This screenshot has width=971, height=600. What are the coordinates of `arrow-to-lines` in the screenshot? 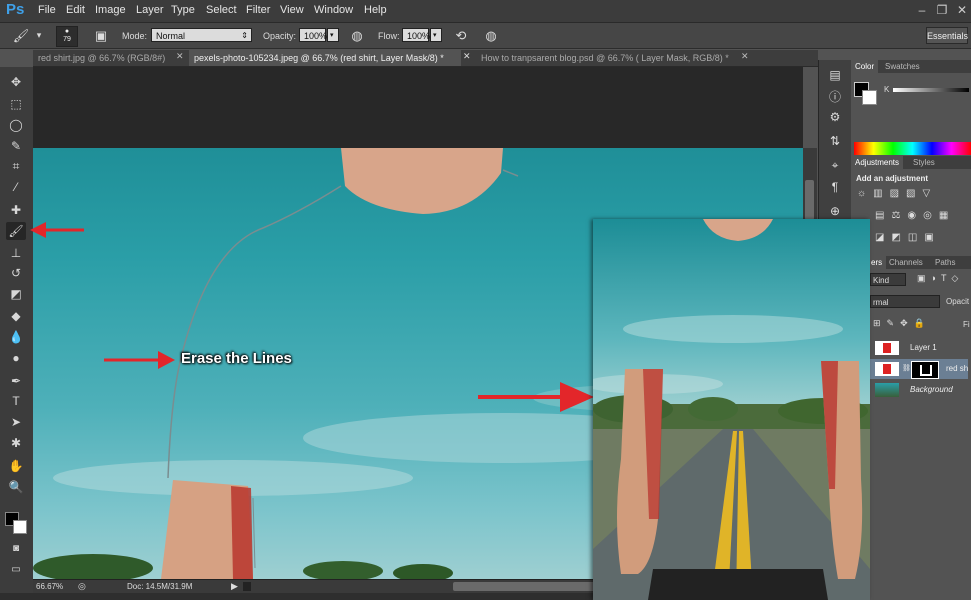 It's located at (139, 360).